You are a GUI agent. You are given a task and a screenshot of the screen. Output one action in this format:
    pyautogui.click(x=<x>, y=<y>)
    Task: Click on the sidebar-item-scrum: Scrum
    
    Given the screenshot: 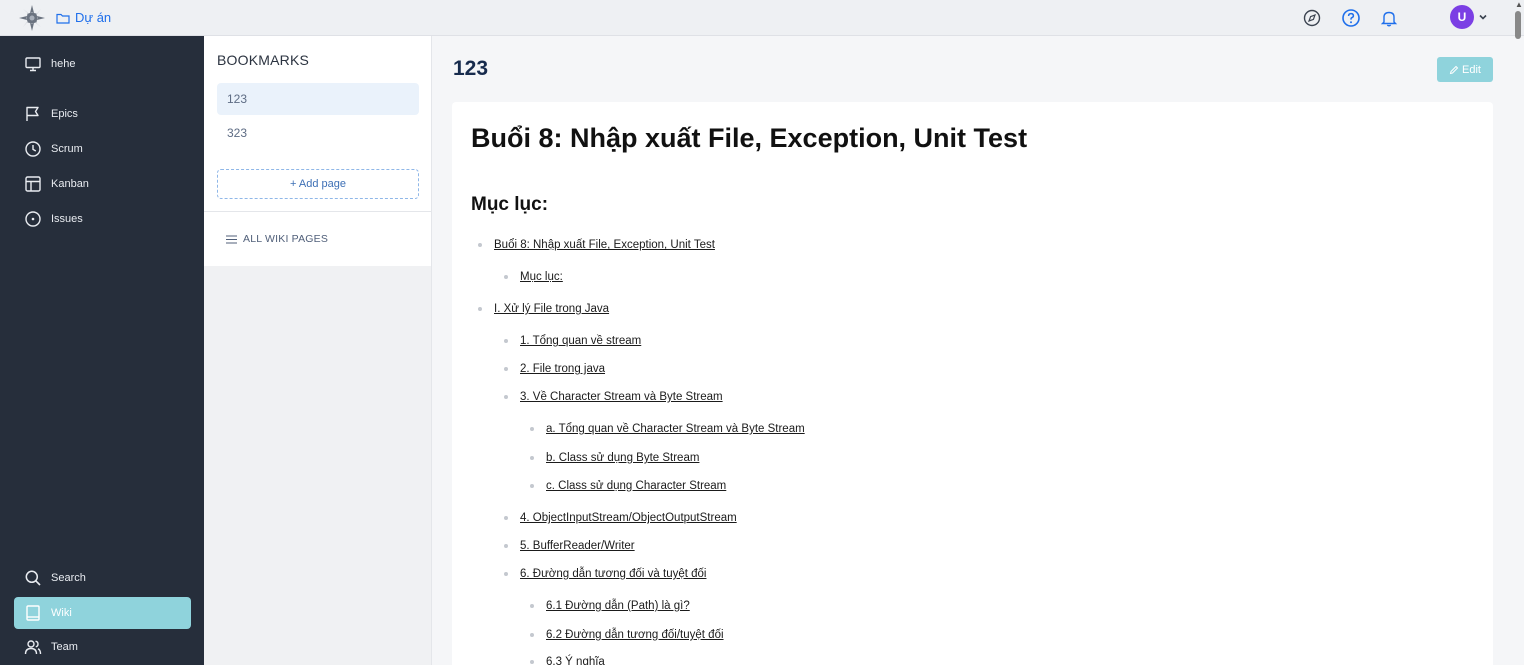 What is the action you would take?
    pyautogui.click(x=102, y=149)
    